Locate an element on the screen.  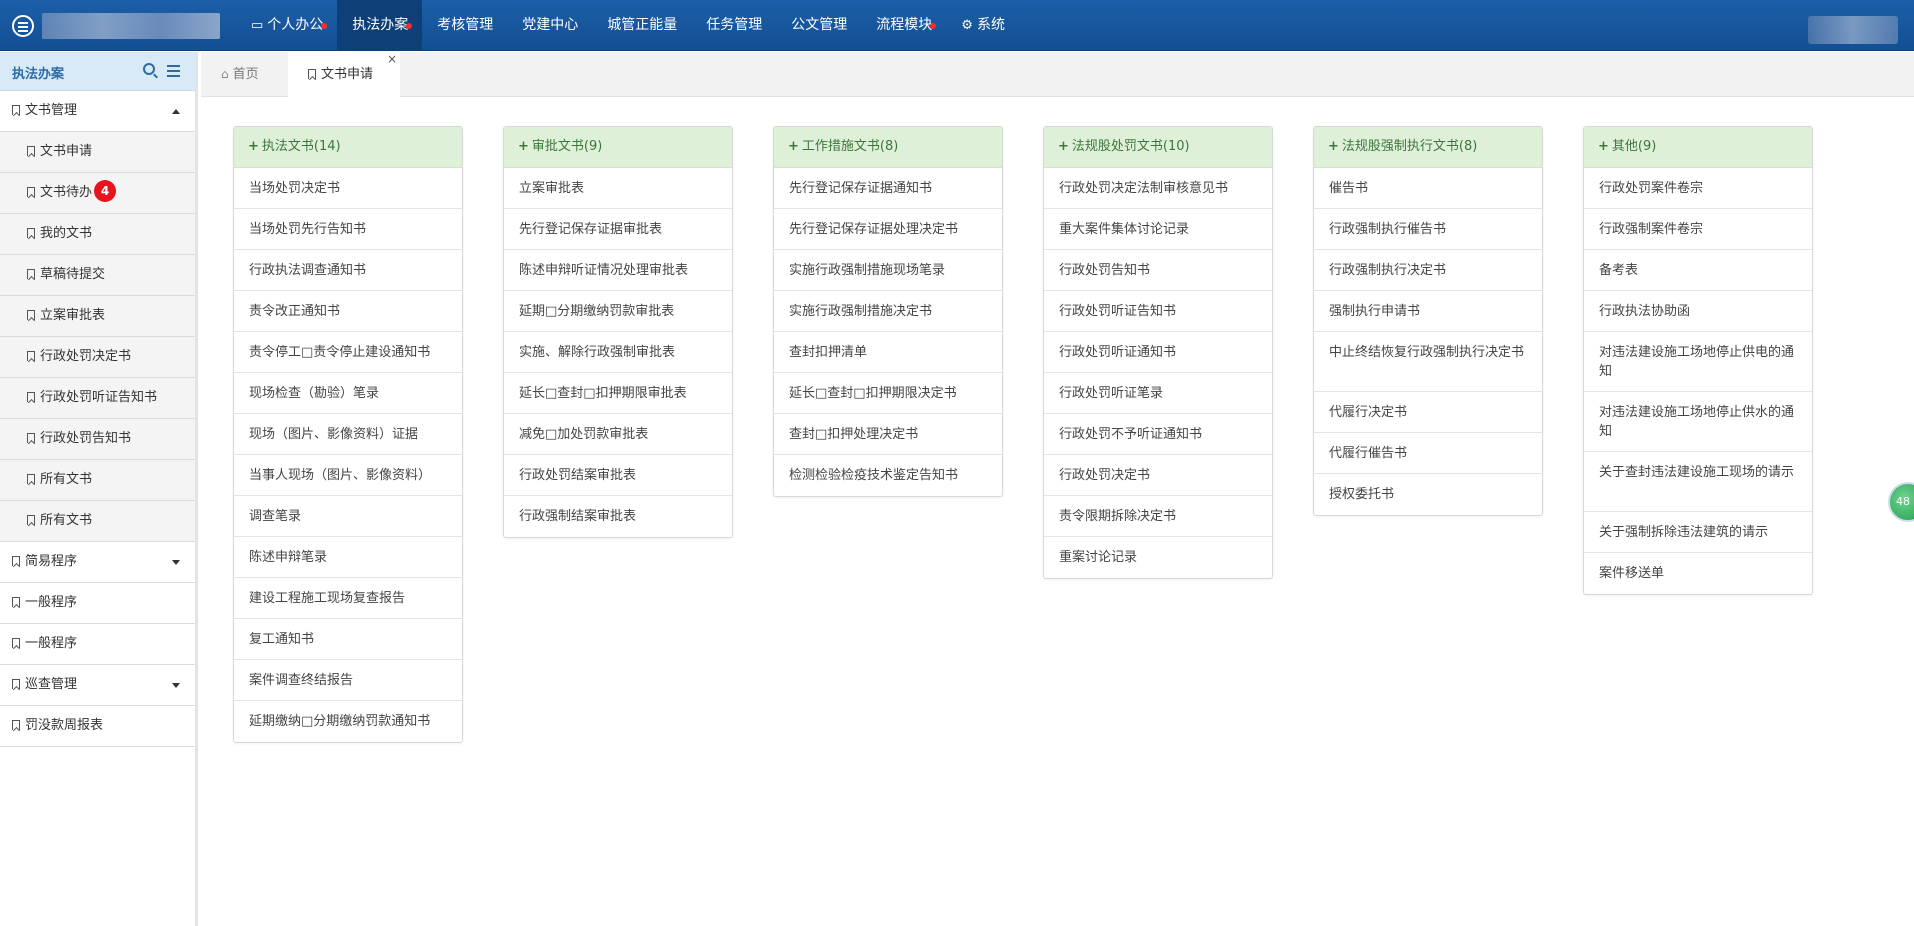
document-link: 案件调查终结报告 is located at coordinates (348, 680).